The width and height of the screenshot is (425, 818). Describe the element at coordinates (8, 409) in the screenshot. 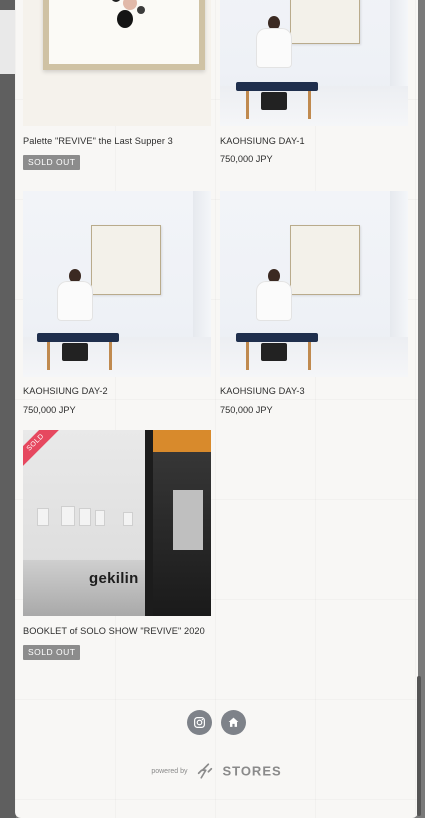

I see `page-backdrop` at that location.